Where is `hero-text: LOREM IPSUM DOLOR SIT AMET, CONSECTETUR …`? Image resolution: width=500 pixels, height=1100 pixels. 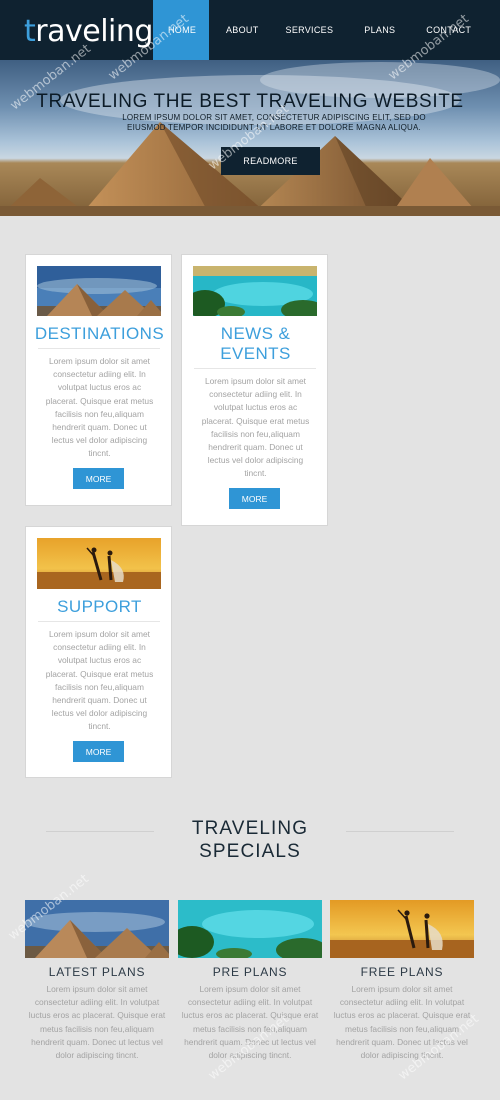
hero-text: LOREM IPSUM DOLOR SIT AMET, CONSECTETUR … is located at coordinates (274, 122).